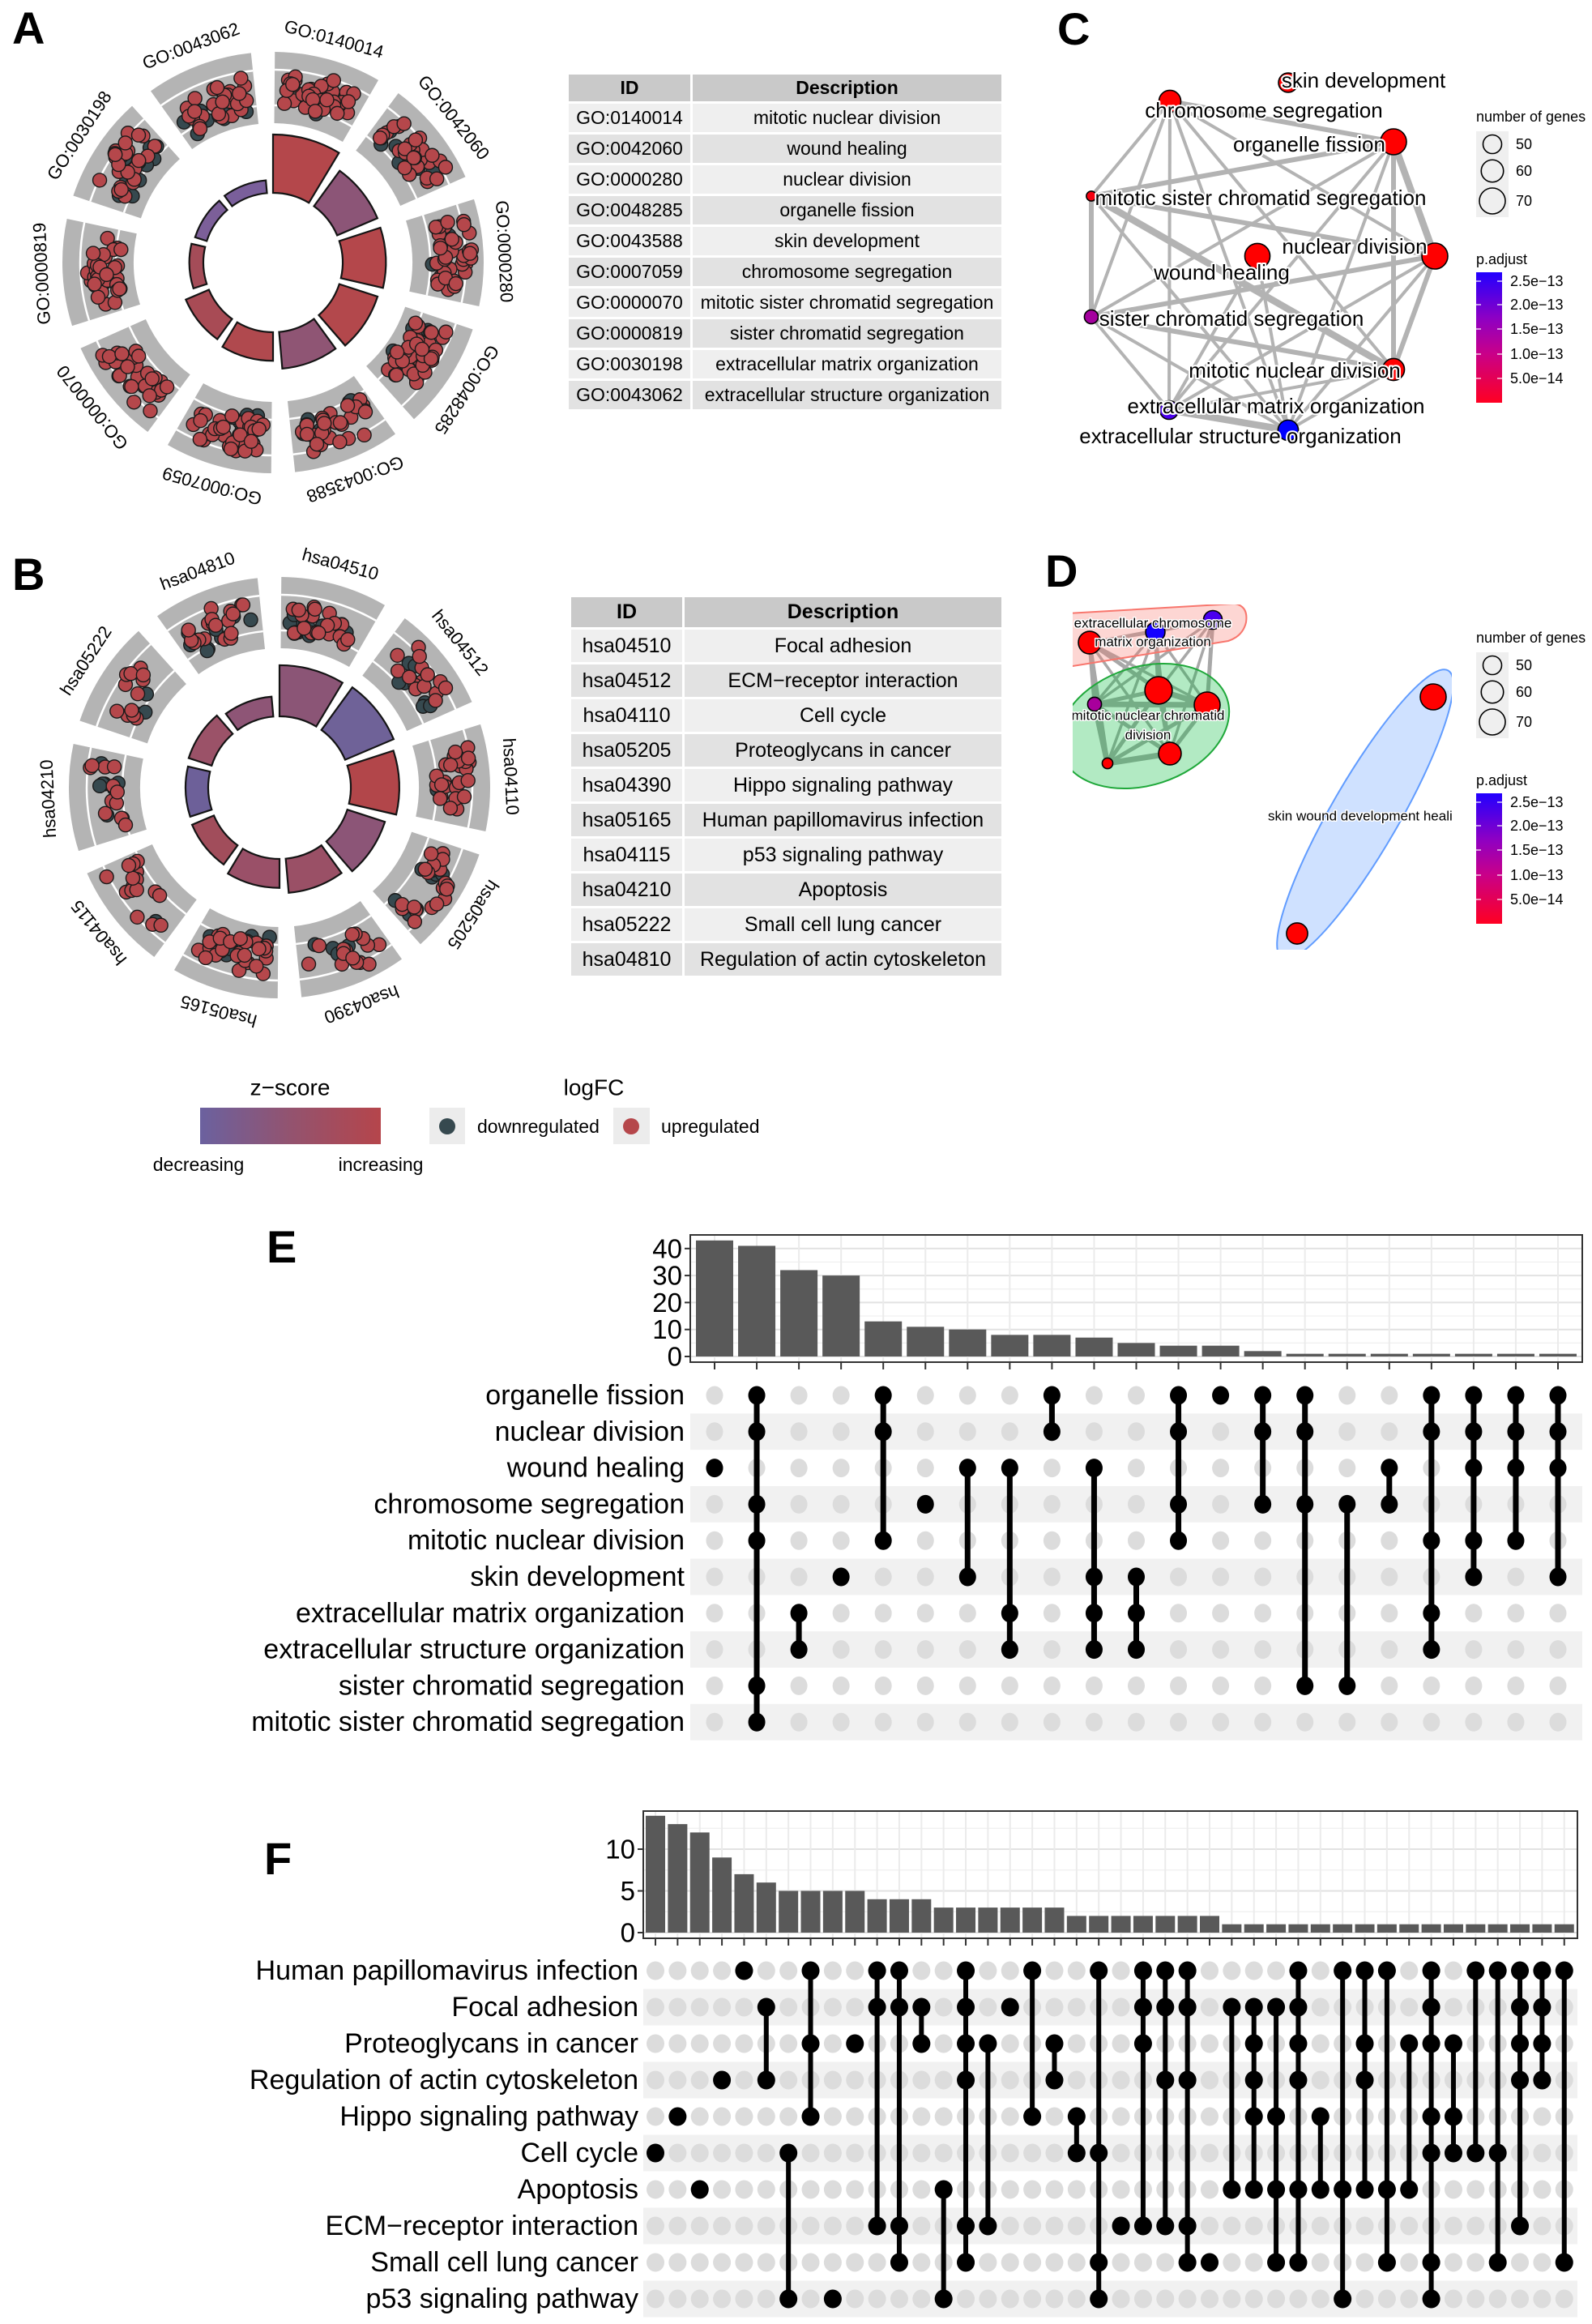  Describe the element at coordinates (843, 715) in the screenshot. I see `table-cell-description: Cell cycle` at that location.